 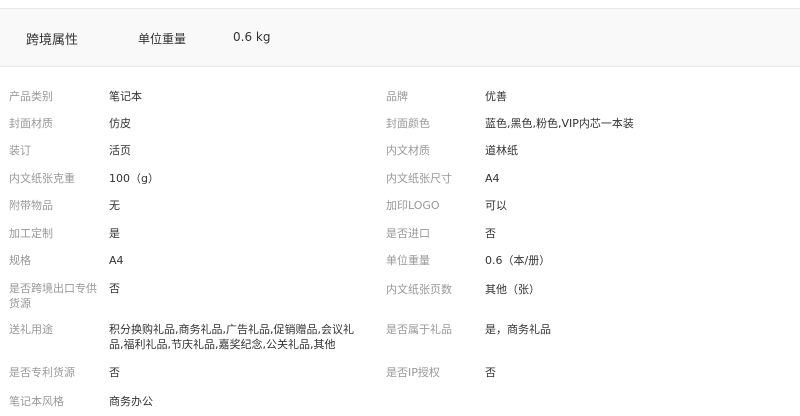 What do you see at coordinates (114, 288) in the screenshot?
I see `attr-value-cross-border-export: 否` at bounding box center [114, 288].